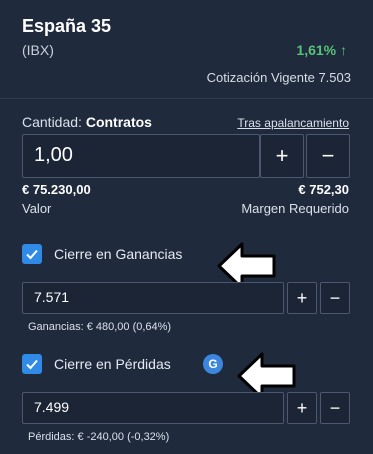 The width and height of the screenshot is (373, 454). I want to click on required-margin-label: Margen Requerido, so click(295, 208).